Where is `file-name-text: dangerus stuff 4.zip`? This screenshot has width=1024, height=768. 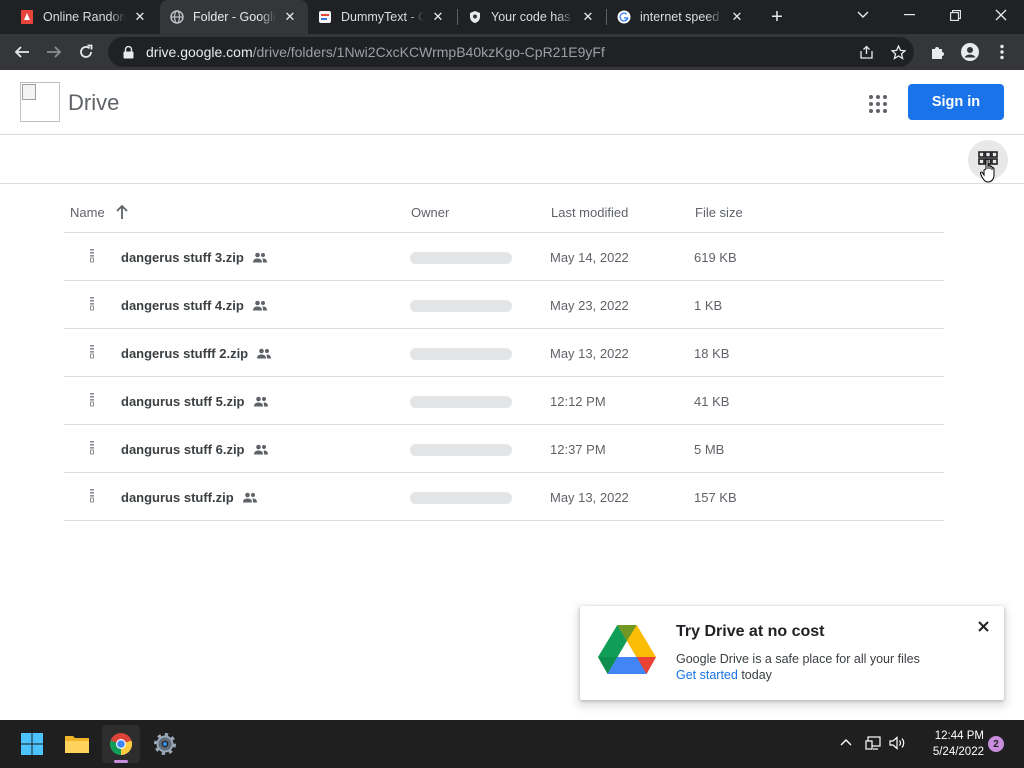 file-name-text: dangerus stuff 4.zip is located at coordinates (182, 305).